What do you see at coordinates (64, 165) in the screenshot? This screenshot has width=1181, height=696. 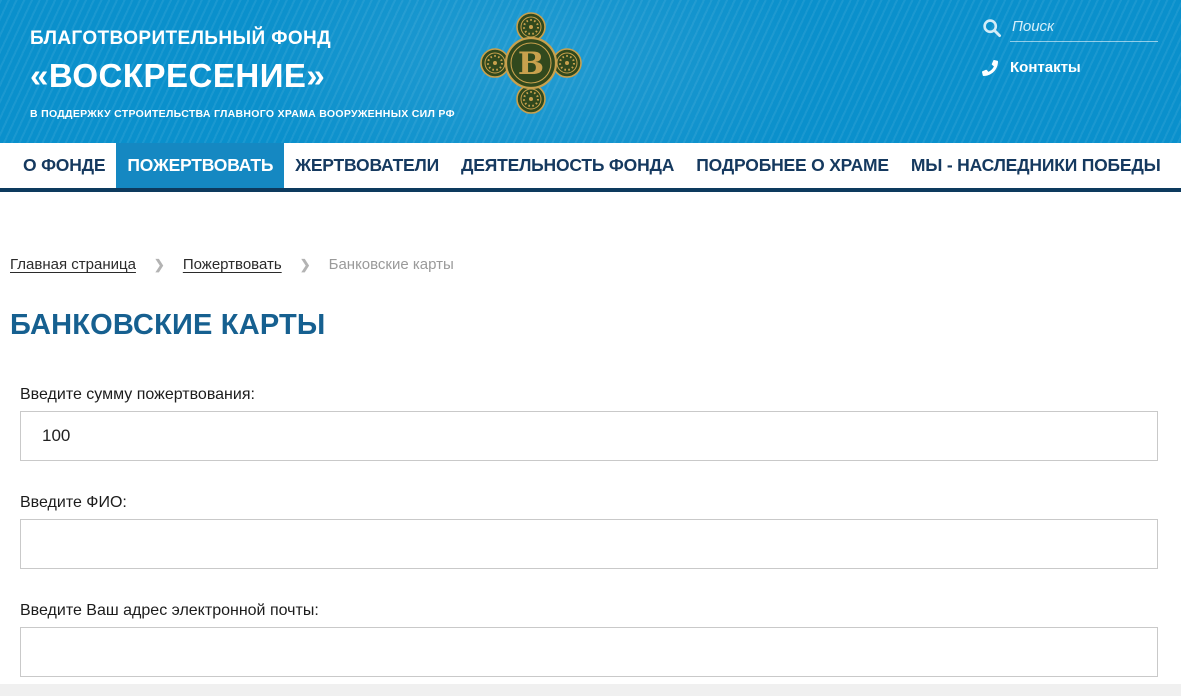 I see `nav-item-o-fonde: О ФОНДЕ` at bounding box center [64, 165].